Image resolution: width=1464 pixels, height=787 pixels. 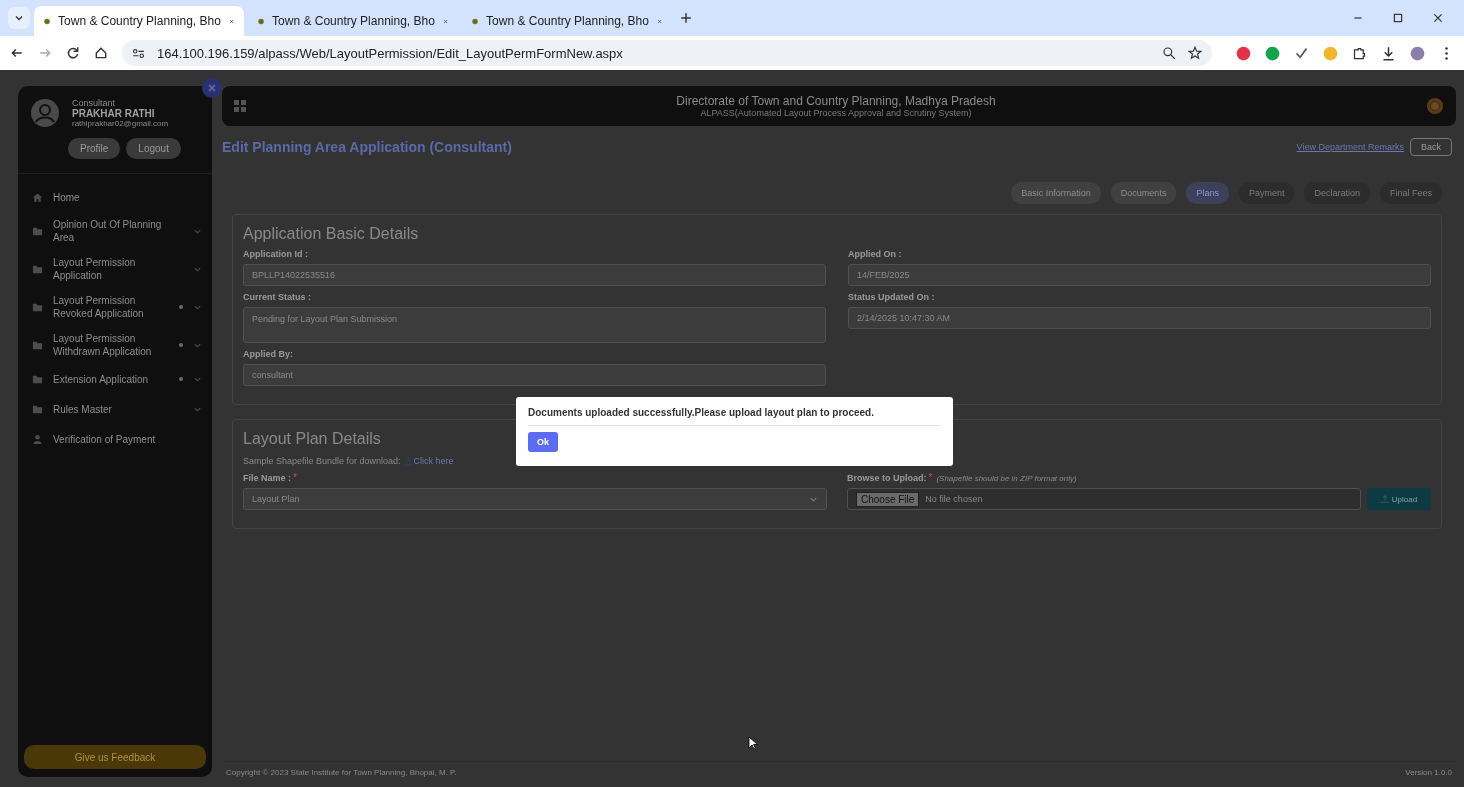 I want to click on step-tab: Plans, so click(x=1207, y=193).